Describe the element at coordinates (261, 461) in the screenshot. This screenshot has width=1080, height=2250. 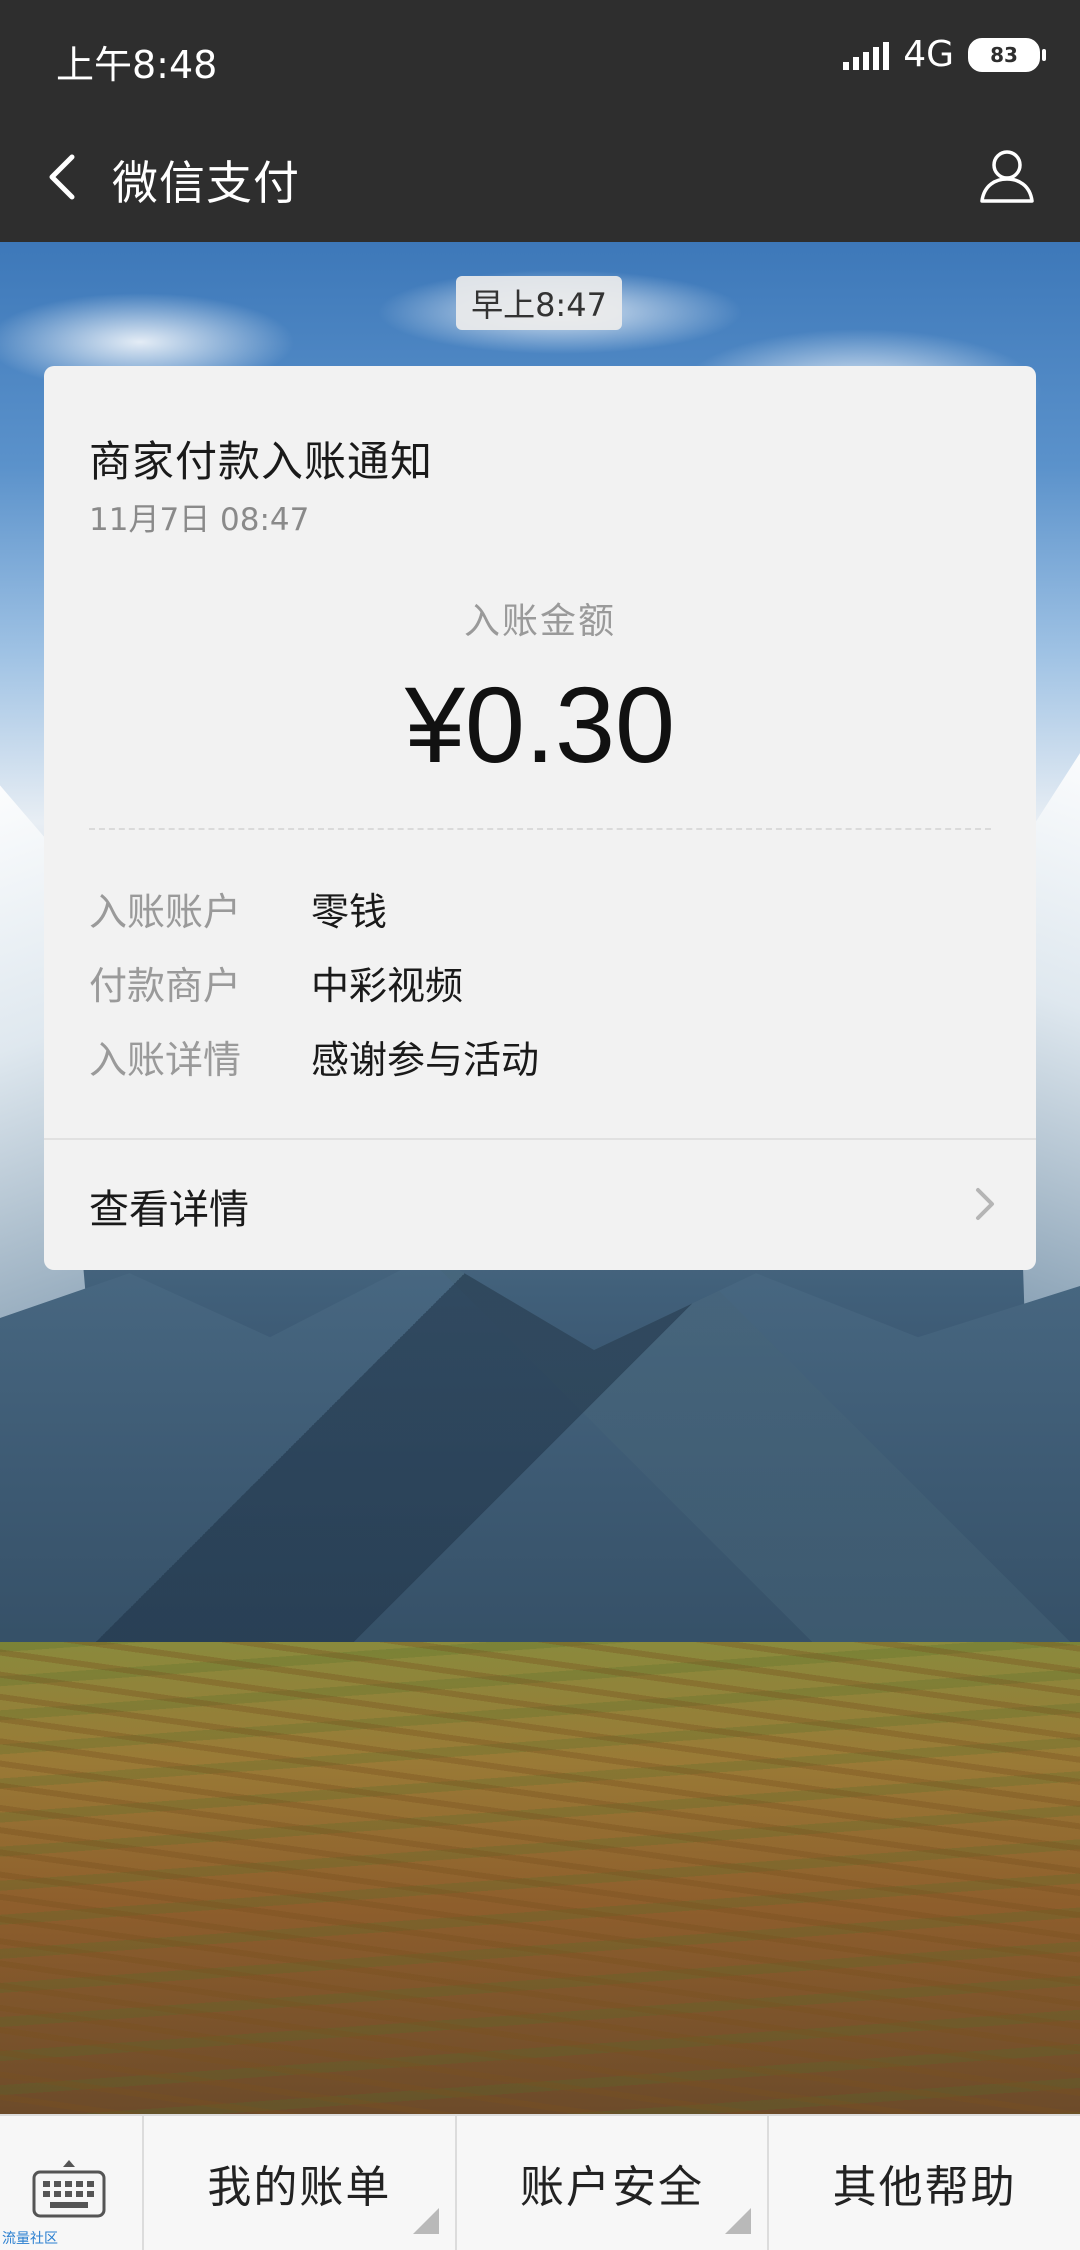
I see `card-title: 商家付款入账通知` at that location.